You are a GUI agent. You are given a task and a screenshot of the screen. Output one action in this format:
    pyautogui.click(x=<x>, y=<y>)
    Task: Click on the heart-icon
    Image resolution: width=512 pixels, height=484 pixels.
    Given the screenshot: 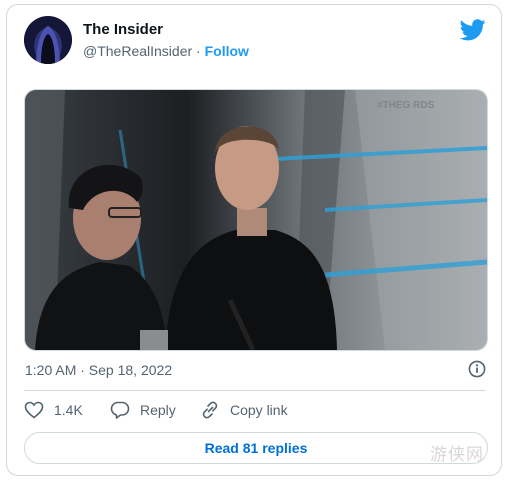 What is the action you would take?
    pyautogui.click(x=34, y=410)
    